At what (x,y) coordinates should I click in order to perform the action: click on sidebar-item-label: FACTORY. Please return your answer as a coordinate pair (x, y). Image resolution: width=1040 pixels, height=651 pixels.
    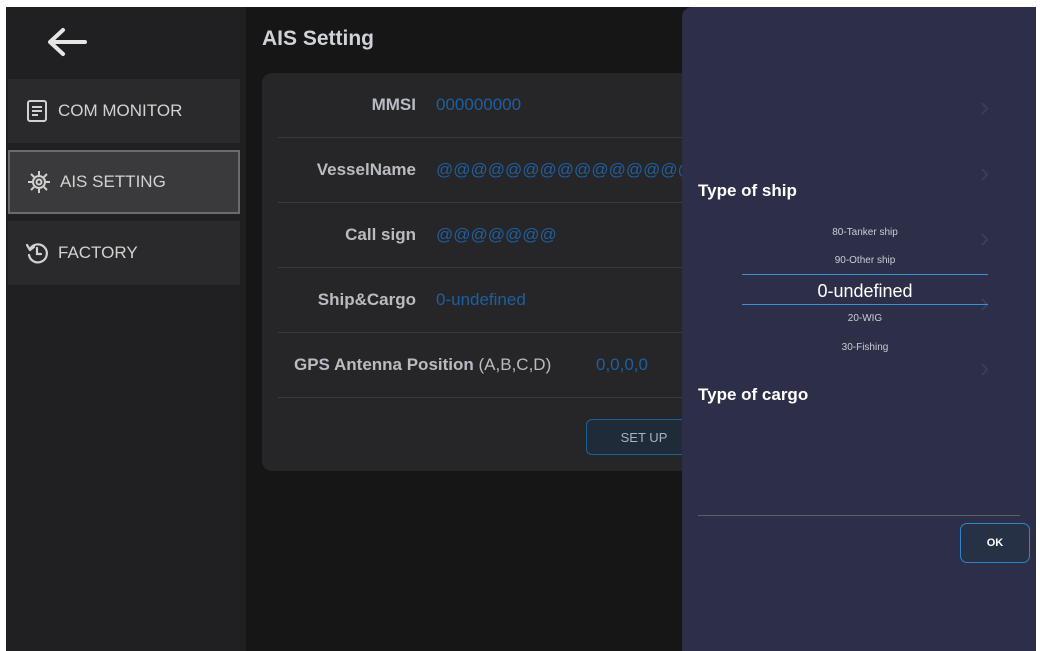
    Looking at the image, I should click on (98, 252).